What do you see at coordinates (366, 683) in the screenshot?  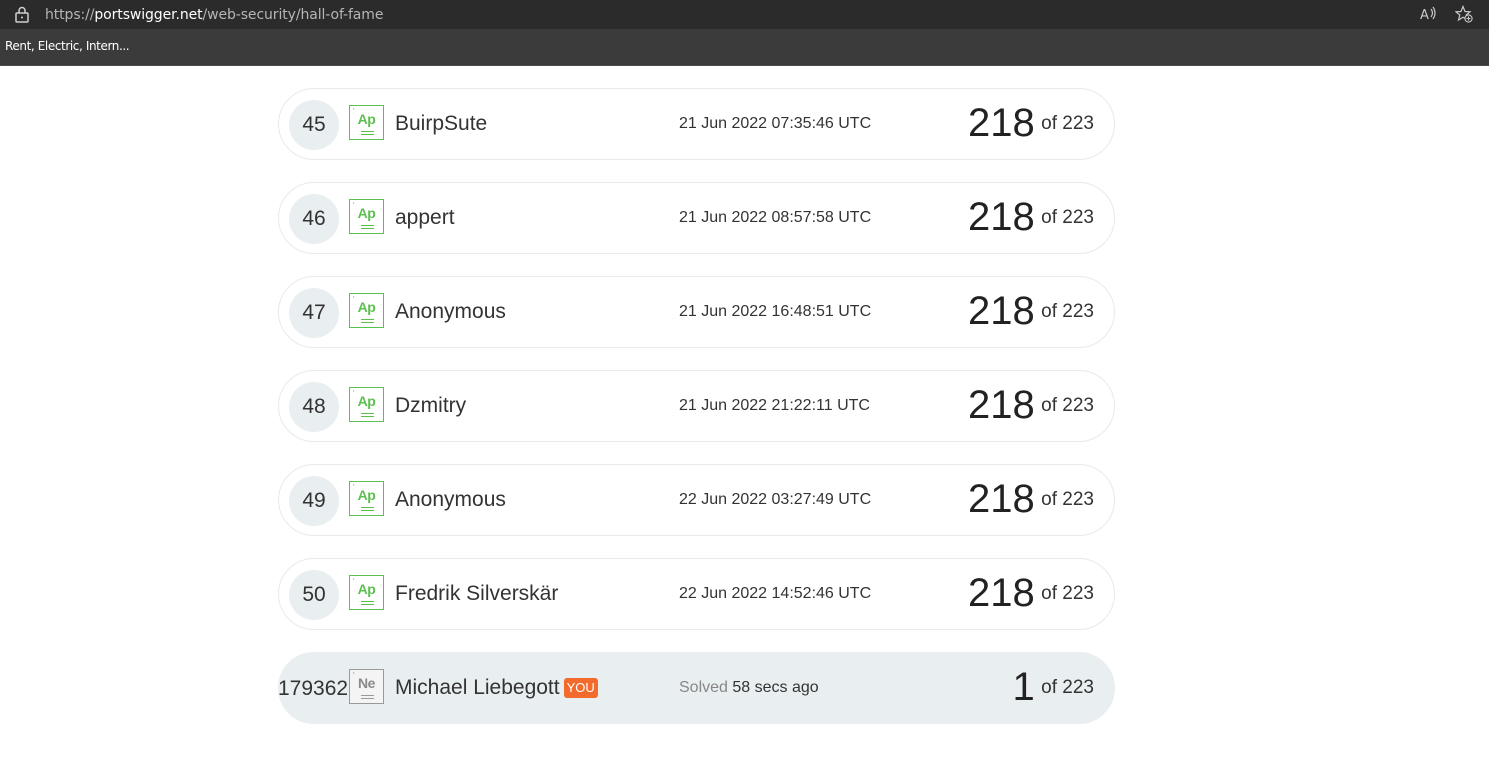 I see `badge-symbol: Ne` at bounding box center [366, 683].